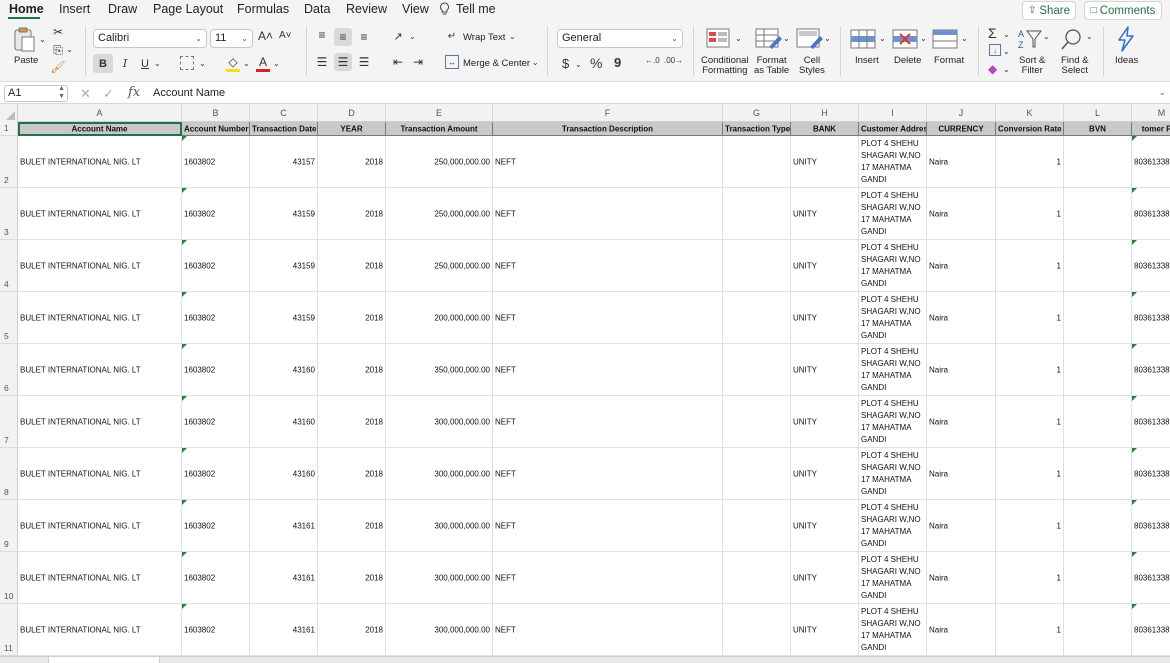  I want to click on conditional-formatting-dropdown-icon: ⌄, so click(738, 38).